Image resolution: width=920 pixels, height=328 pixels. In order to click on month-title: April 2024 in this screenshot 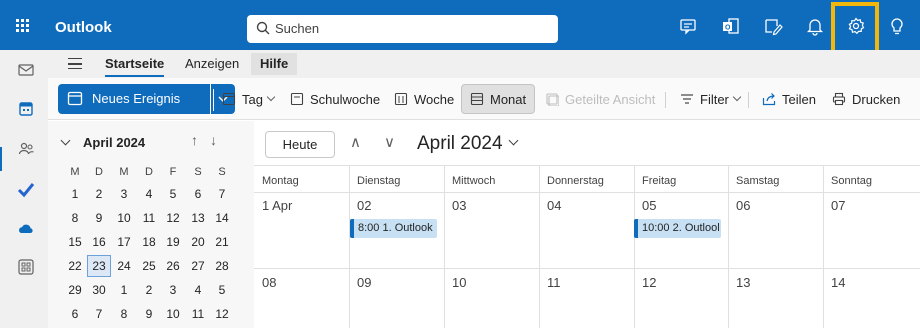, I will do `click(460, 144)`.